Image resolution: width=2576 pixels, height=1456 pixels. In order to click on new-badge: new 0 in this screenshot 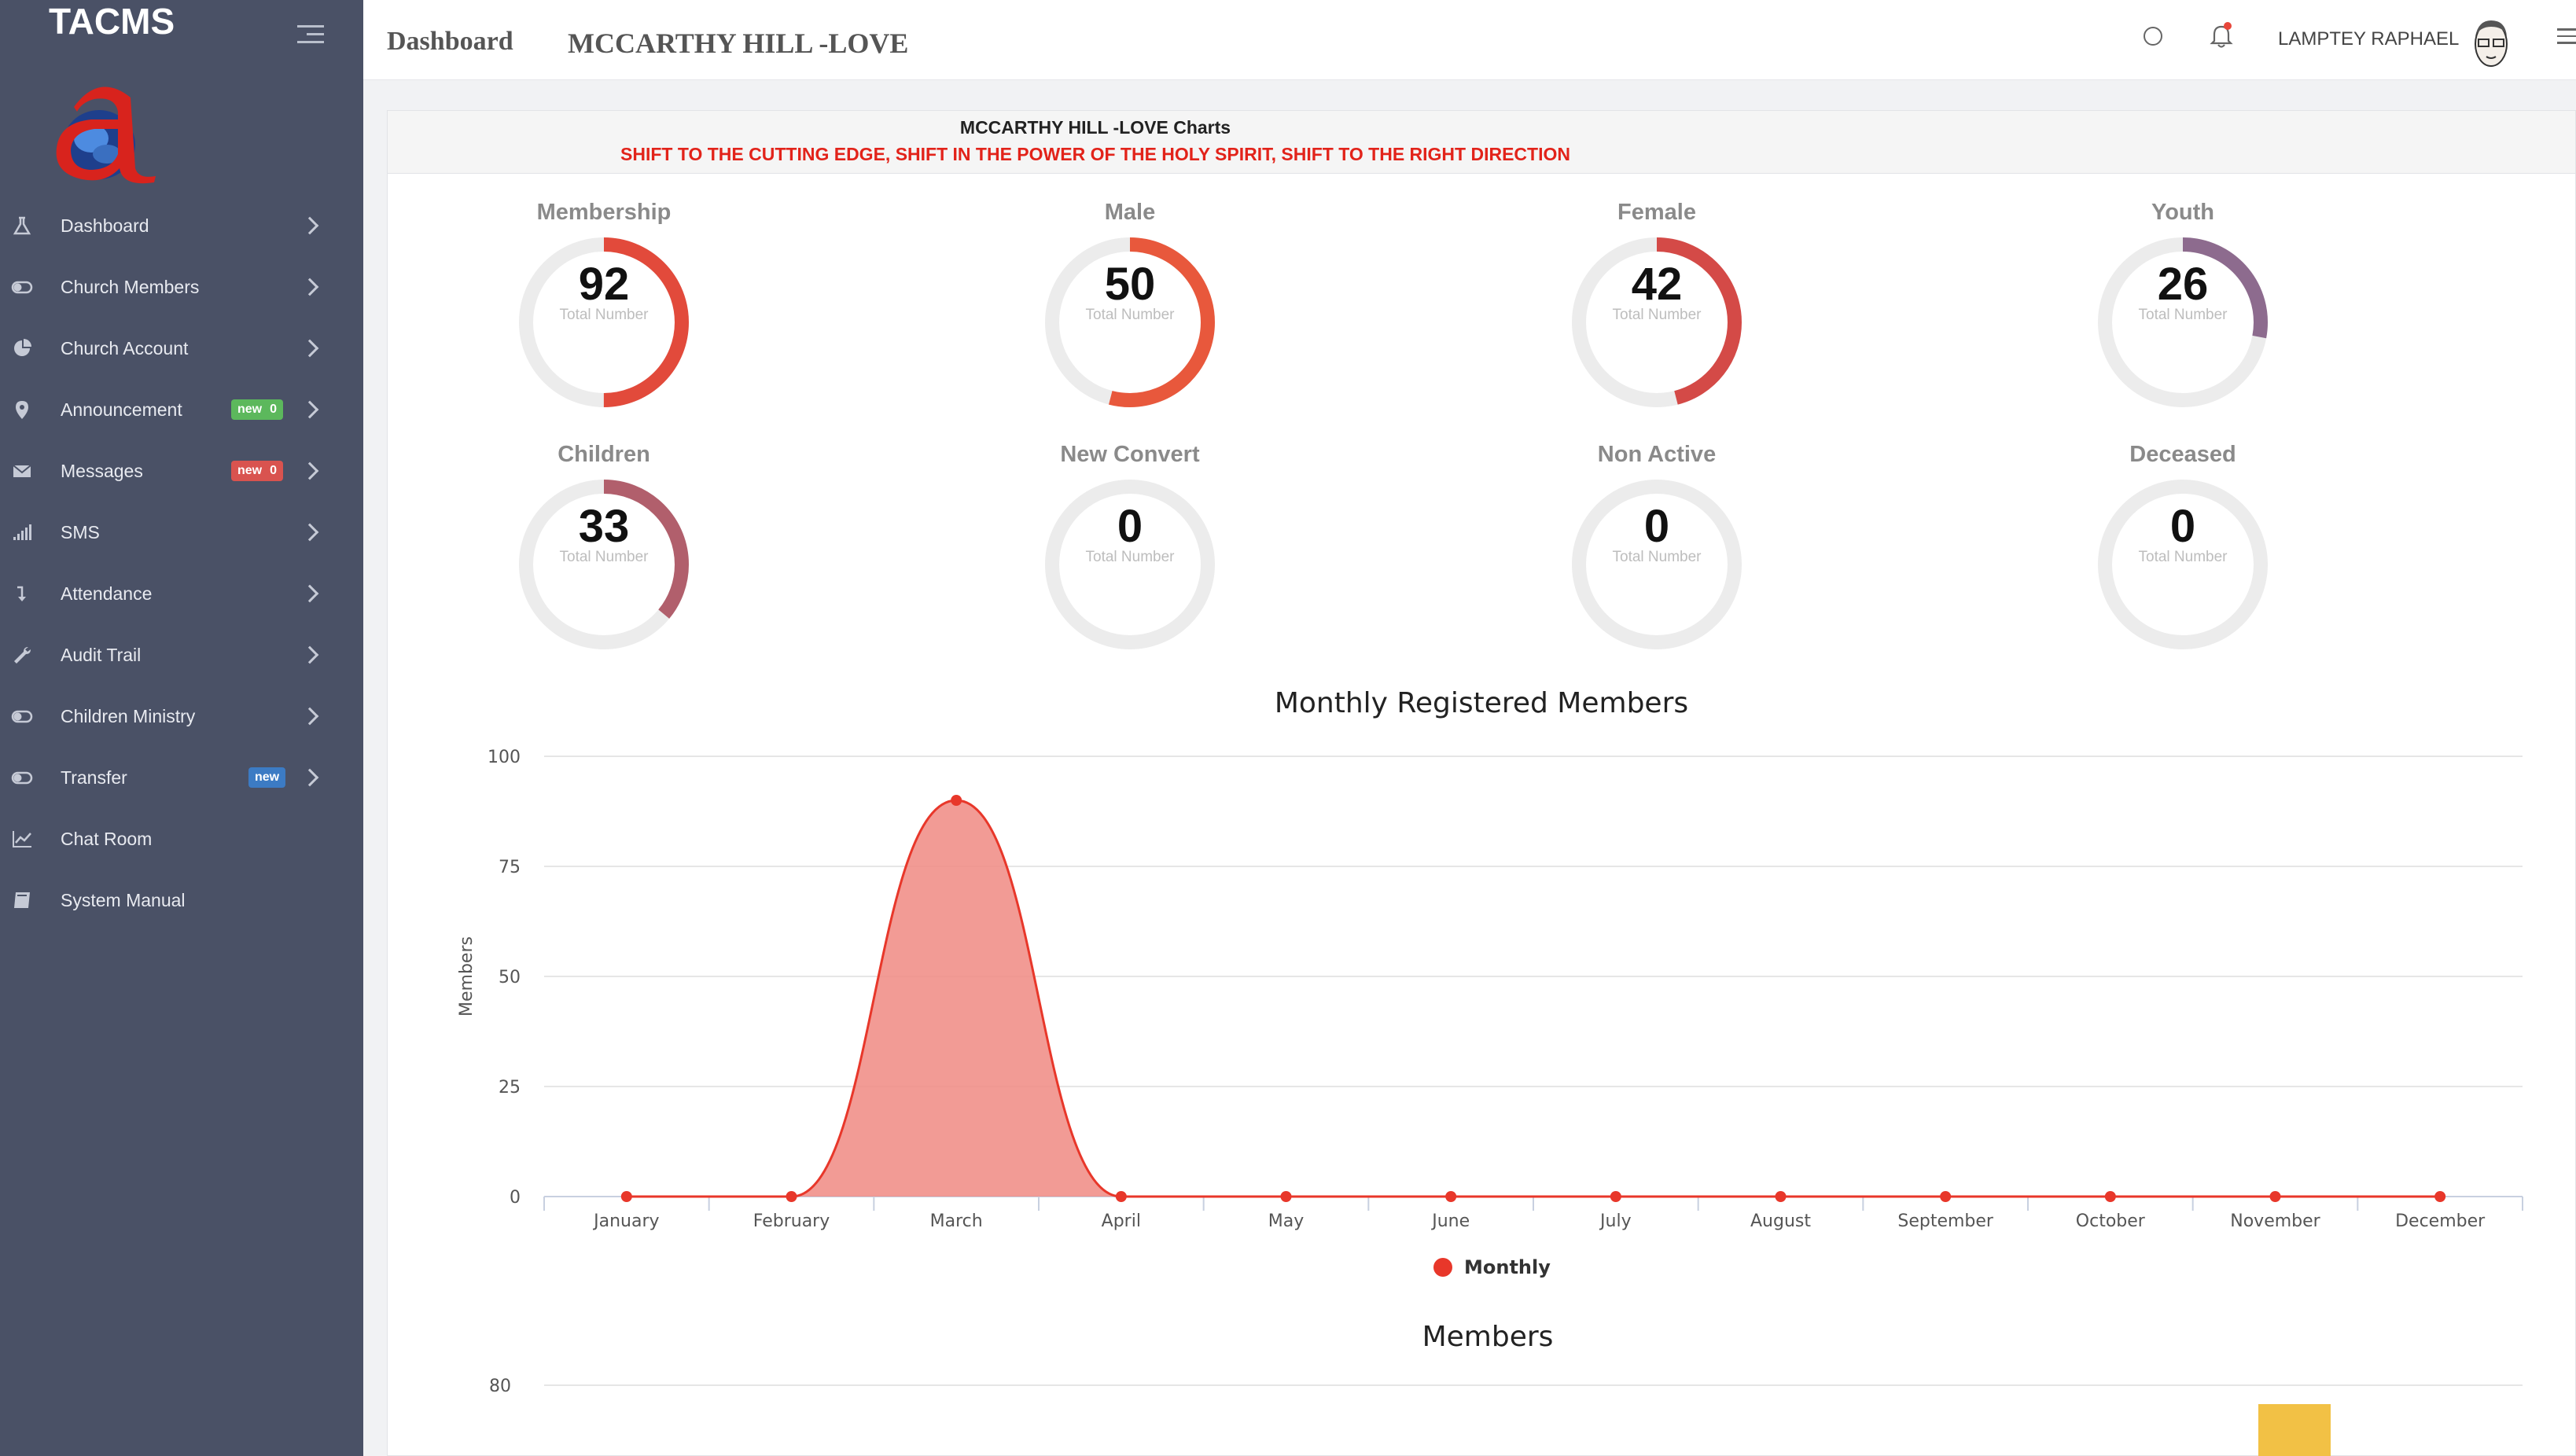, I will do `click(257, 409)`.